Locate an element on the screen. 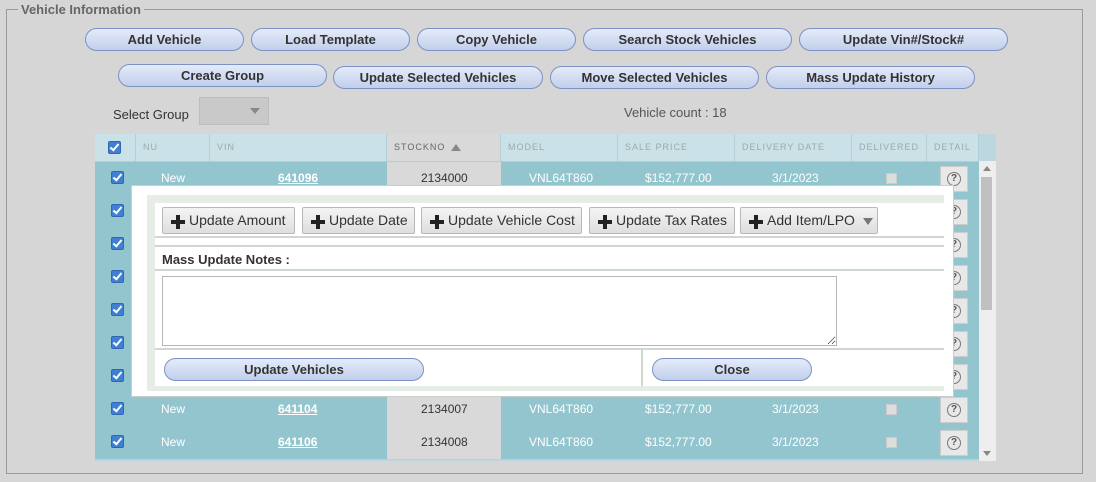  dialog-bottom-band is located at coordinates (549, 388).